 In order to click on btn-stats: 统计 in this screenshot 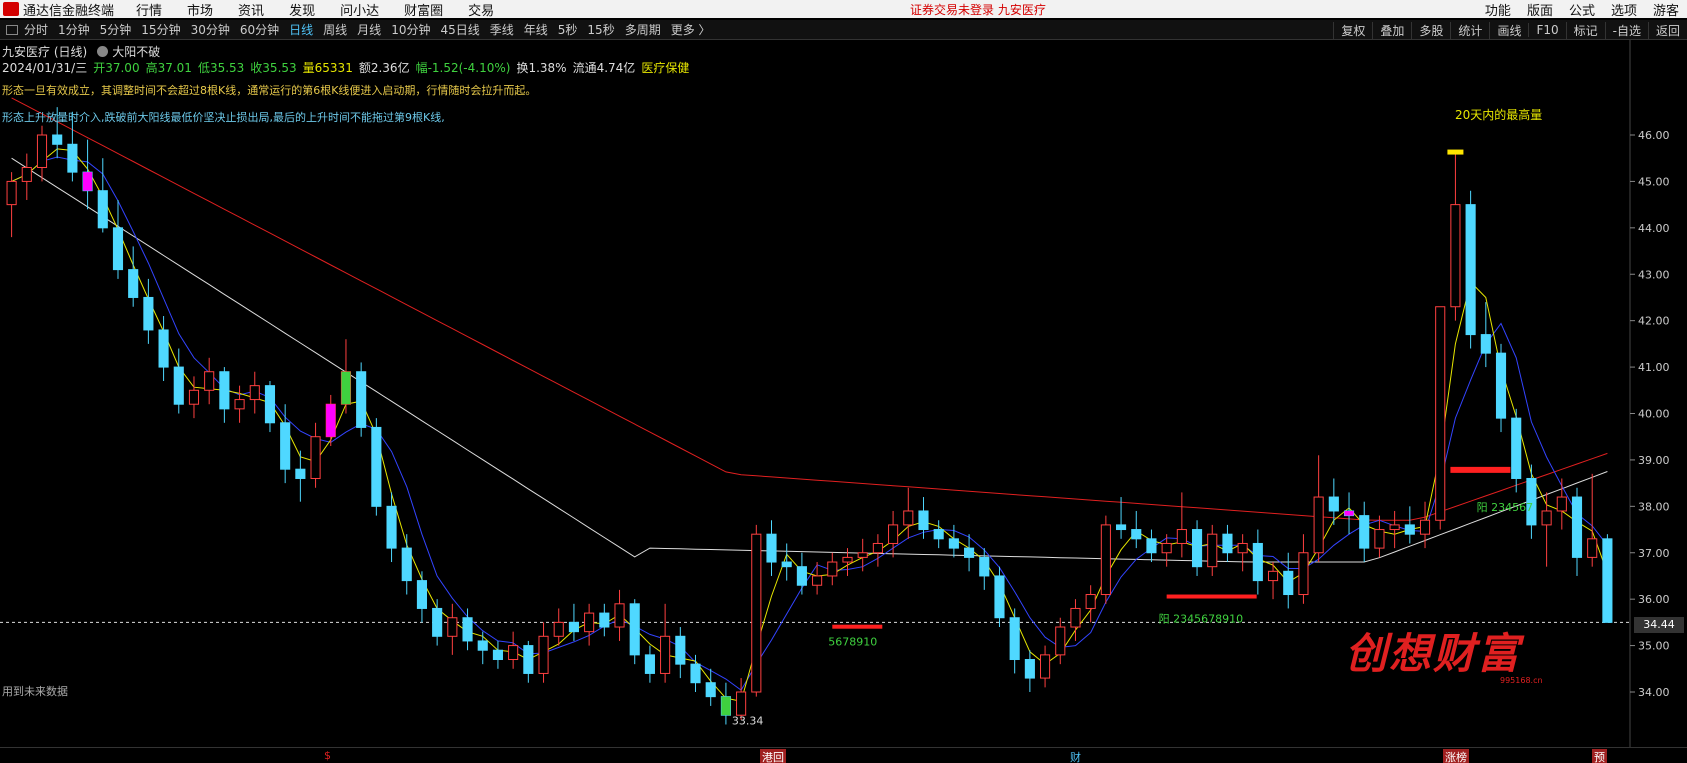, I will do `click(1469, 30)`.